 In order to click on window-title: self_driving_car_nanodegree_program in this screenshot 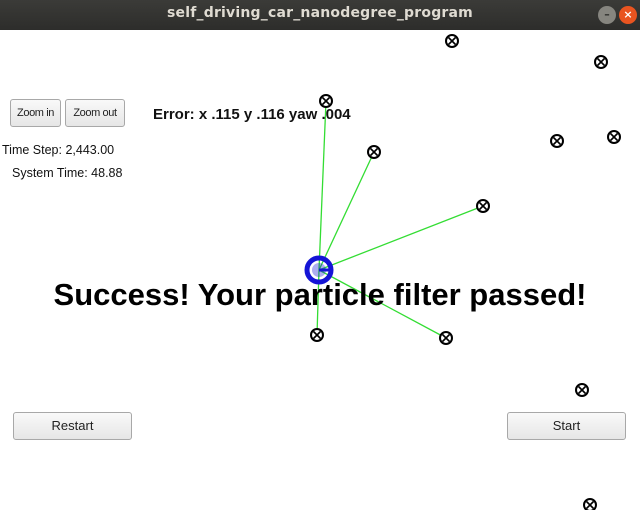, I will do `click(320, 13)`.